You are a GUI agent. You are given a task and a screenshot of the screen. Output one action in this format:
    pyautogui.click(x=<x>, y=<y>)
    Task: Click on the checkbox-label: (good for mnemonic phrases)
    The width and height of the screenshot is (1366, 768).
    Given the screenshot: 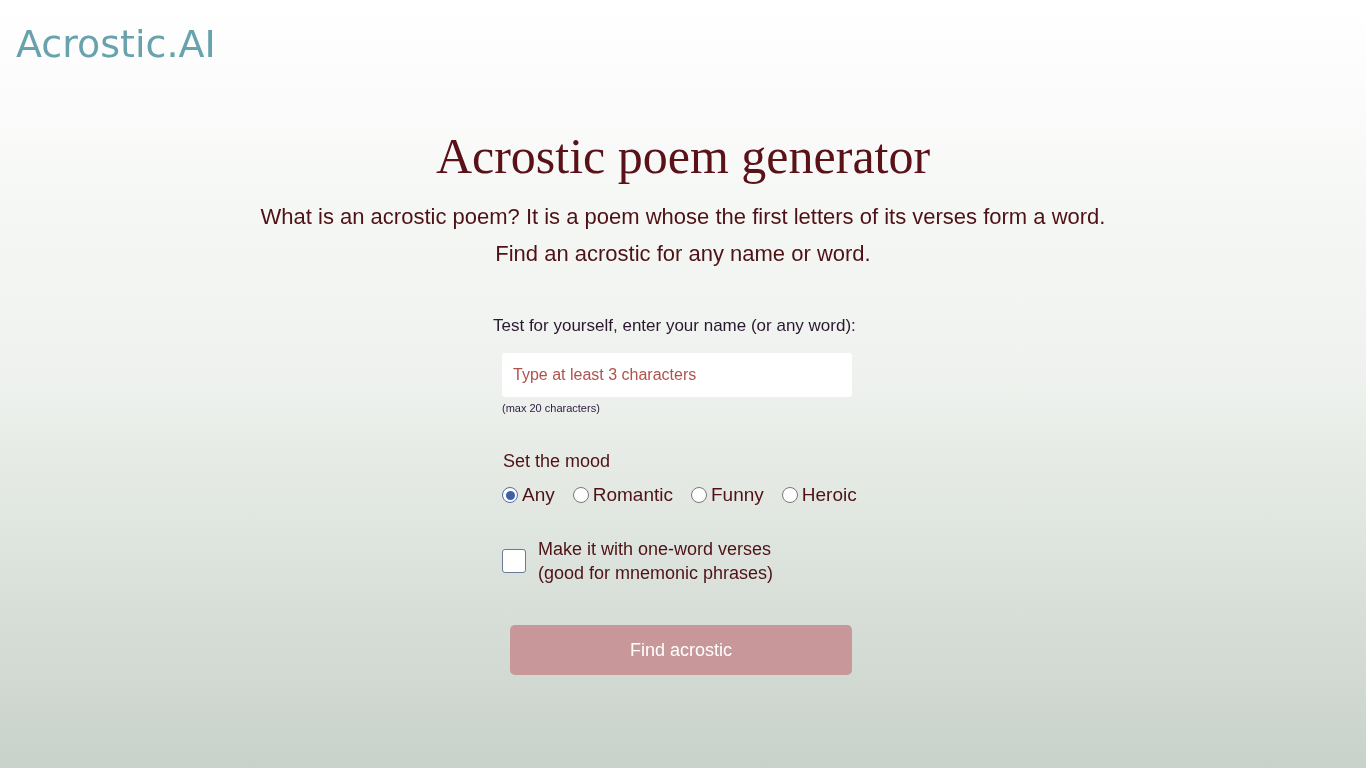 What is the action you would take?
    pyautogui.click(x=656, y=573)
    